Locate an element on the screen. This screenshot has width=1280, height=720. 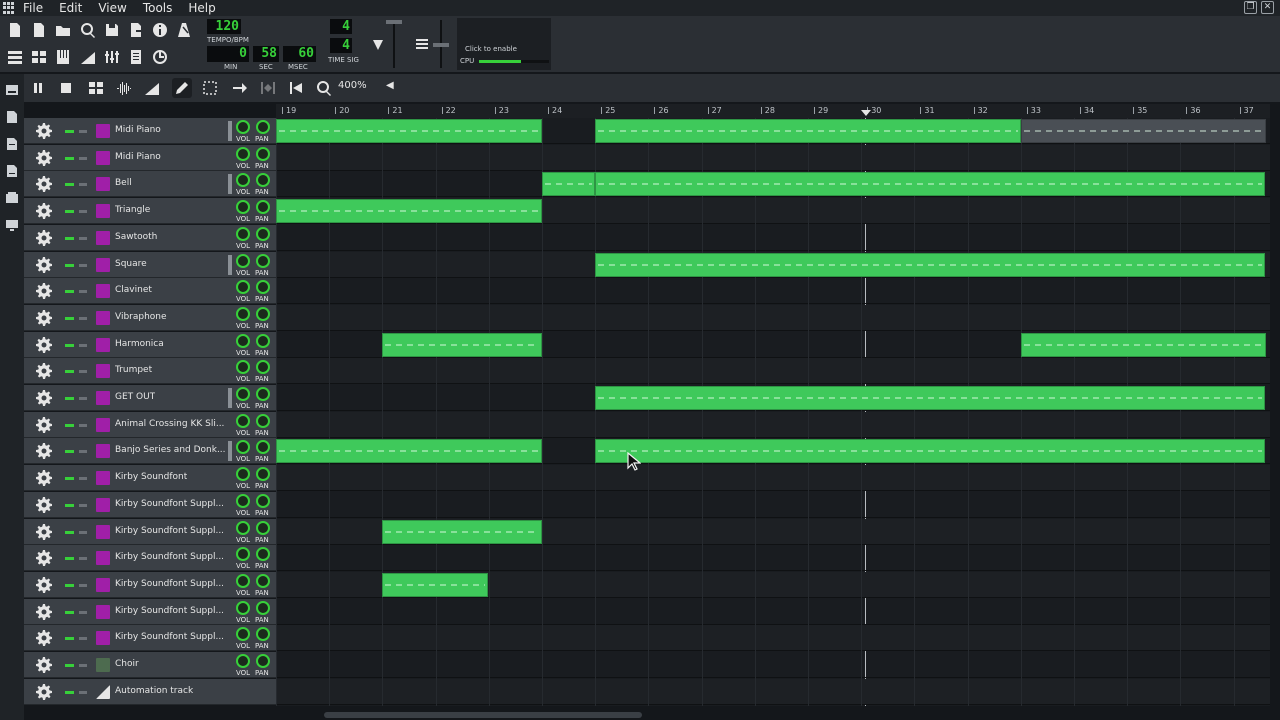
track-header: Trumpet VOL PAN is located at coordinates (150, 371).